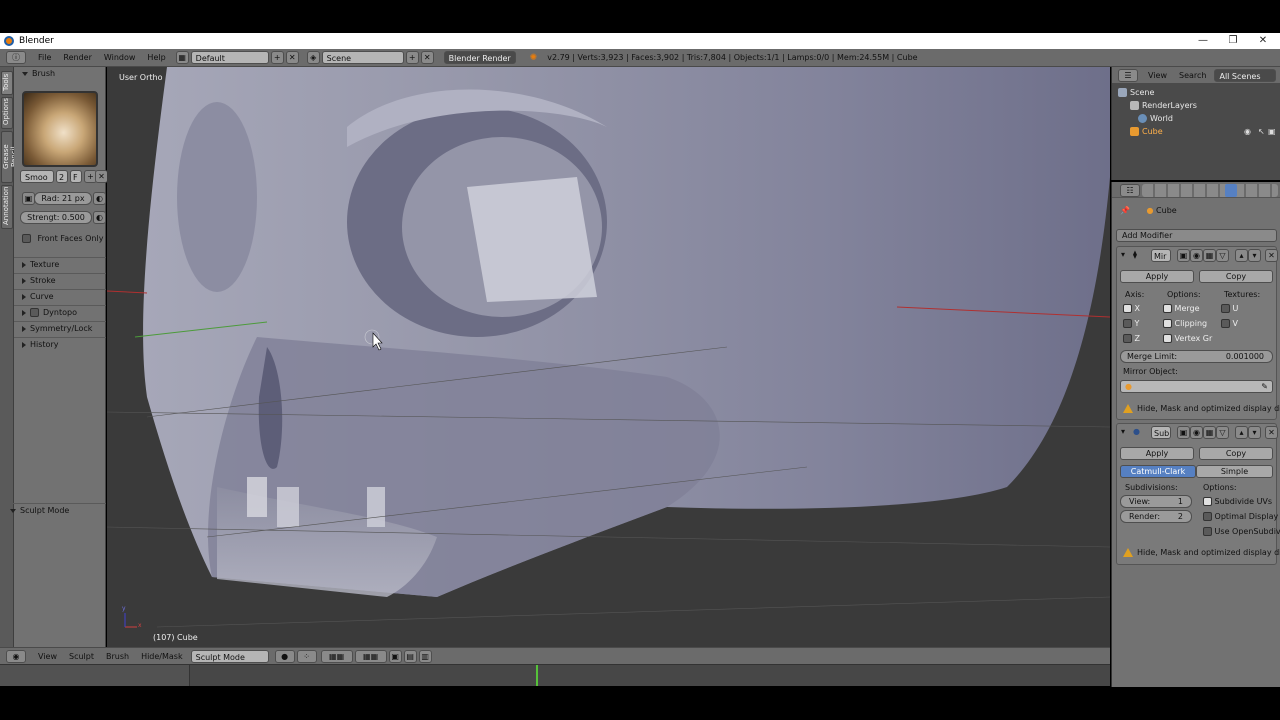 The image size is (1280, 720). What do you see at coordinates (1161, 255) in the screenshot?
I see `mirror-name-field: Mir` at bounding box center [1161, 255].